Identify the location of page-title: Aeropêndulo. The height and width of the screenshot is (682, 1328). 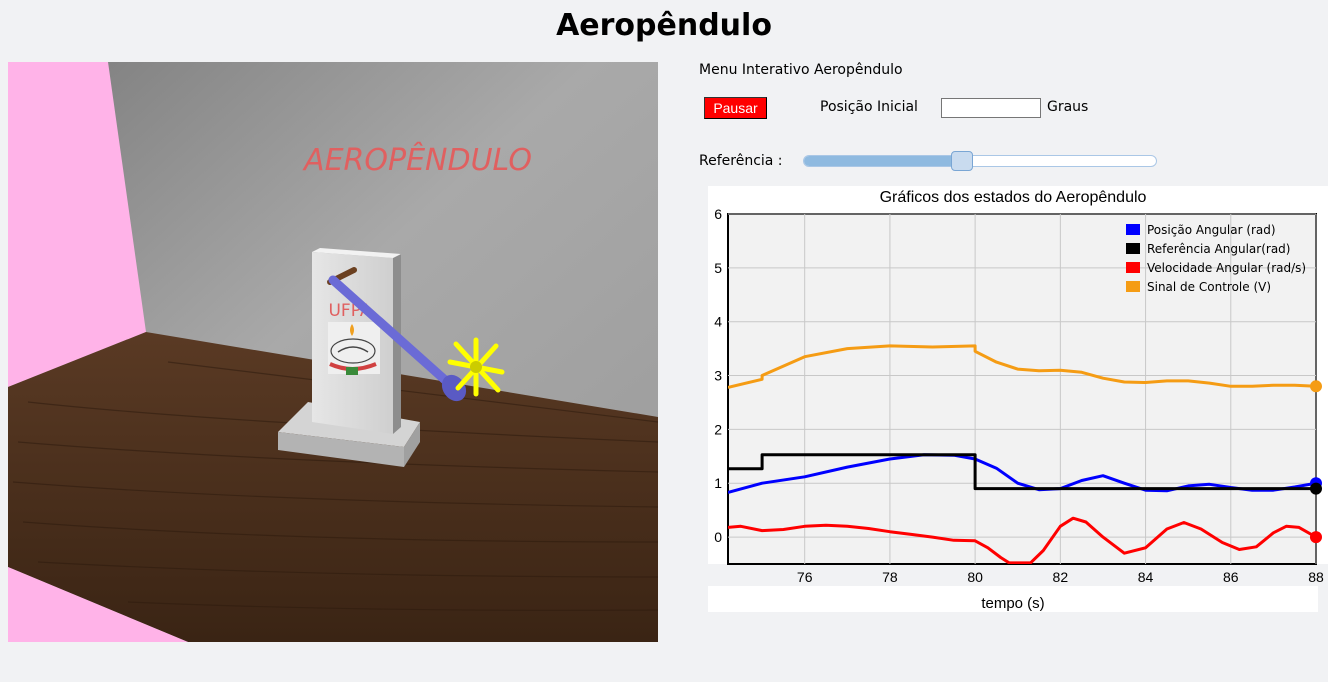
(664, 25).